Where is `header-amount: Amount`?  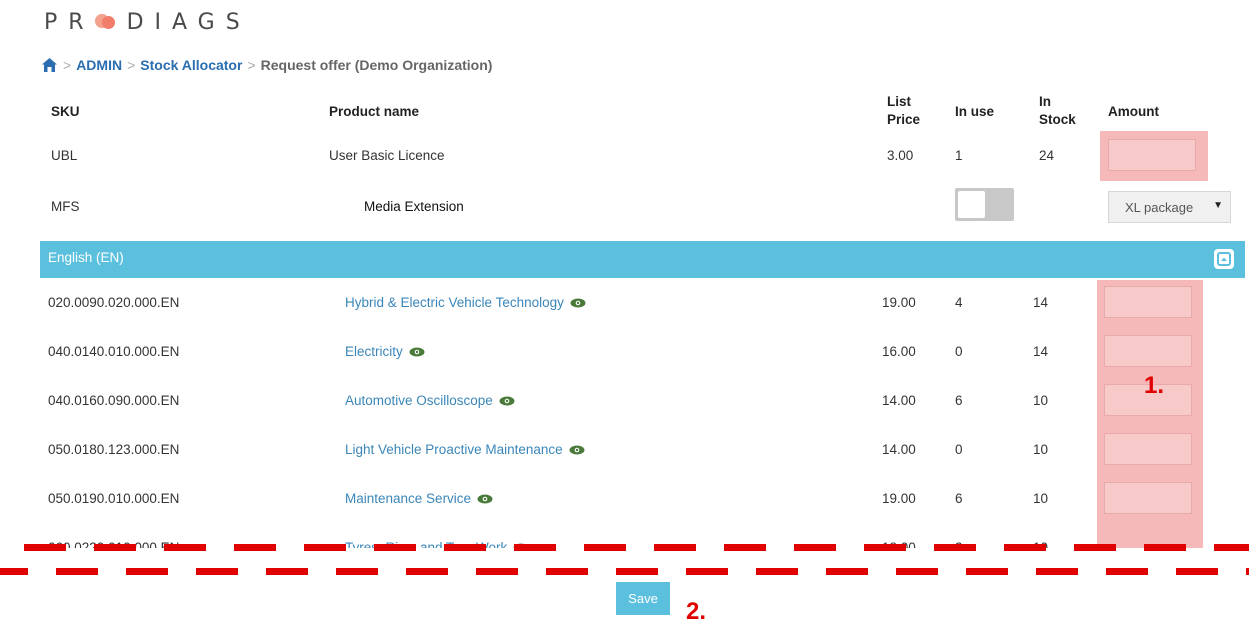
header-amount: Amount is located at coordinates (1133, 111).